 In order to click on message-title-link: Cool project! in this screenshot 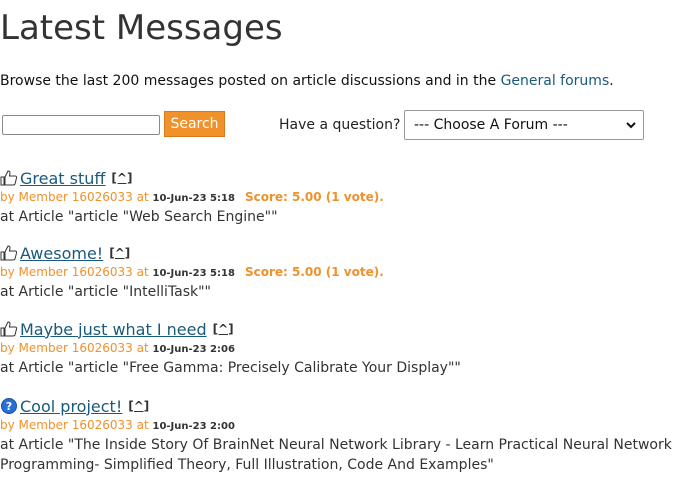, I will do `click(71, 406)`.